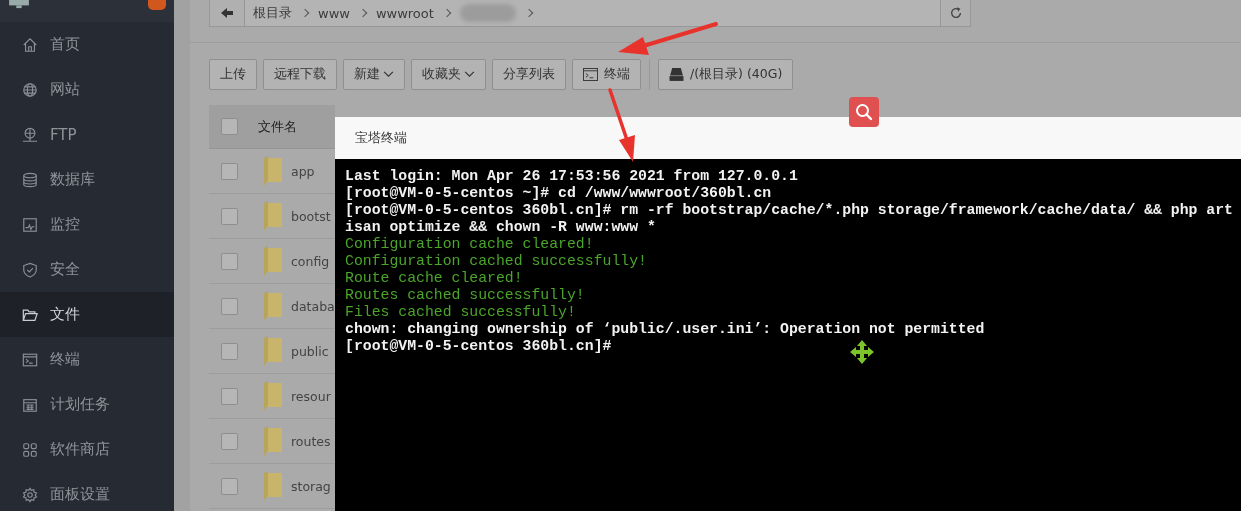 The width and height of the screenshot is (1241, 511). What do you see at coordinates (310, 261) in the screenshot?
I see `file-name-link: config` at bounding box center [310, 261].